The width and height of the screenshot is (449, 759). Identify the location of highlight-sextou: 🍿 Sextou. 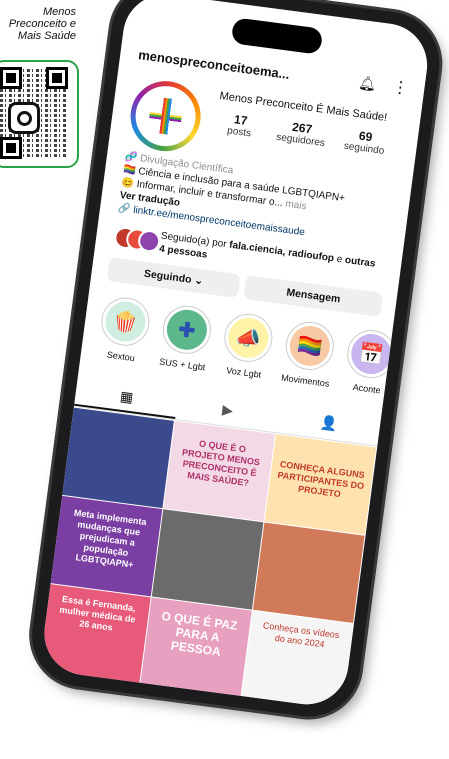
(124, 329).